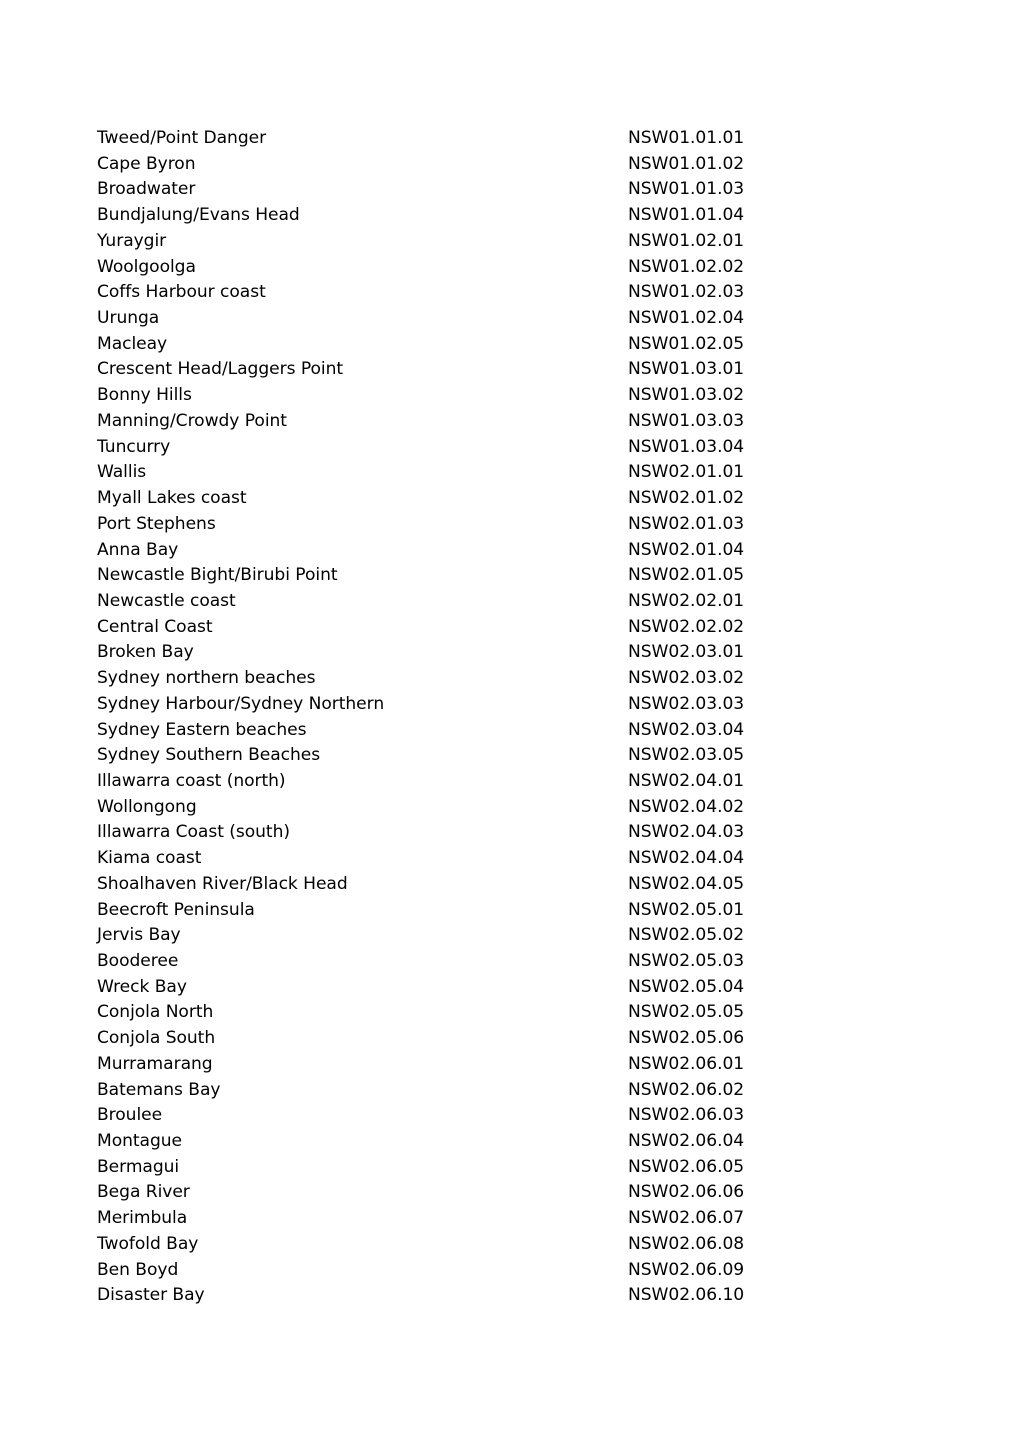 This screenshot has width=1020, height=1443. What do you see at coordinates (686, 163) in the screenshot?
I see `compartment-code: NSW01.01.02` at bounding box center [686, 163].